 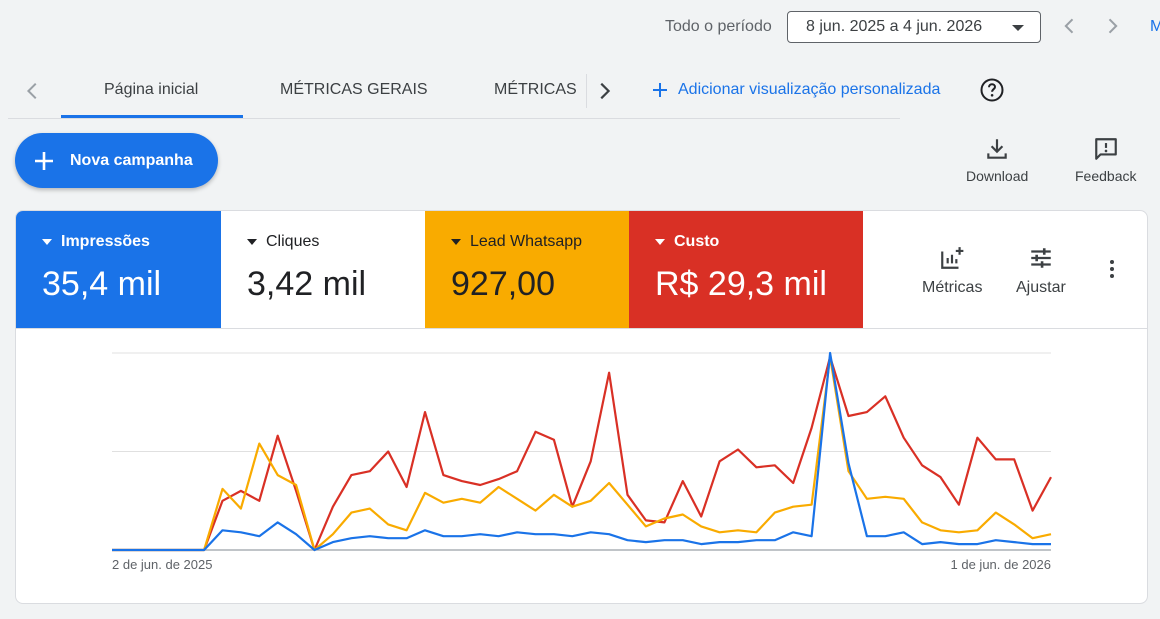 What do you see at coordinates (535, 90) in the screenshot?
I see `tab-metricas: MÉTRICAS` at bounding box center [535, 90].